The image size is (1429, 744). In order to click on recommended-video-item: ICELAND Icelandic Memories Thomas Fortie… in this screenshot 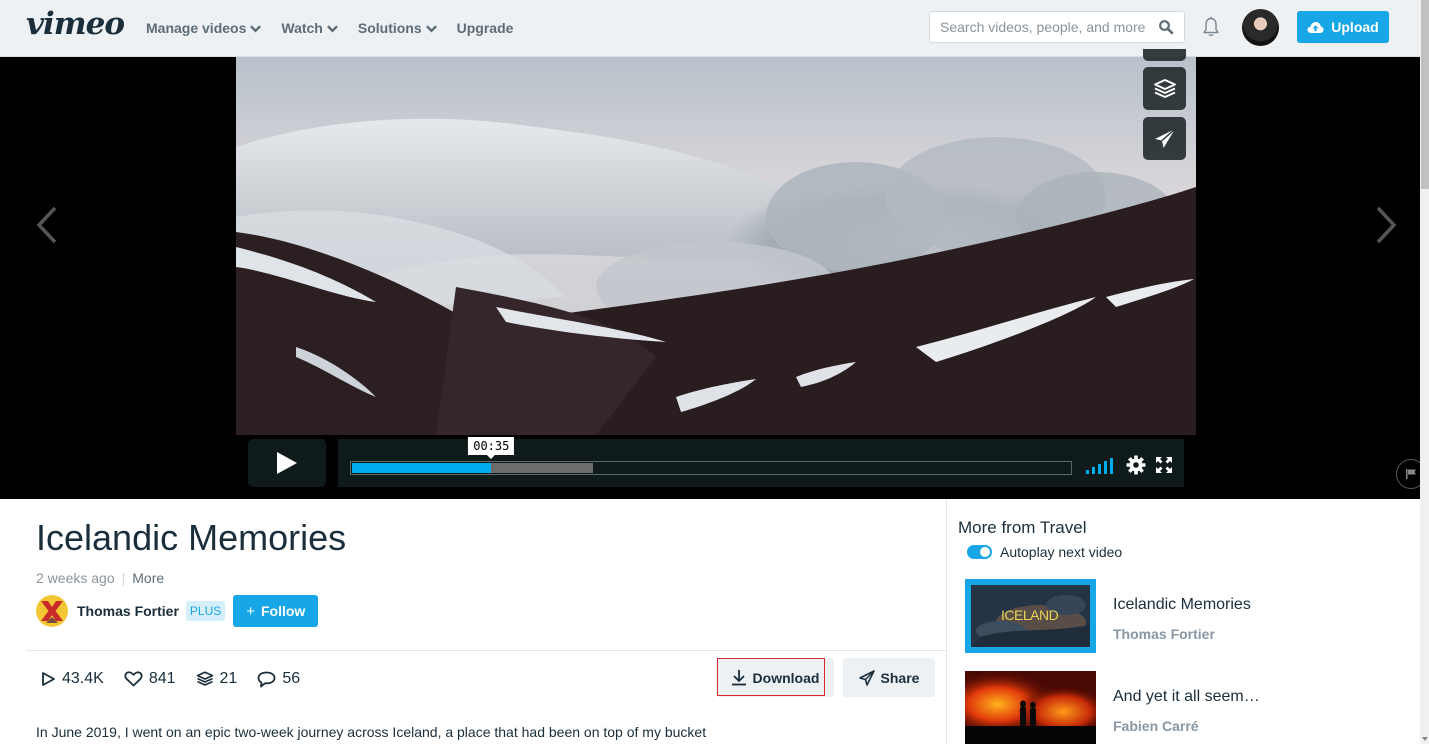, I will do `click(1108, 616)`.